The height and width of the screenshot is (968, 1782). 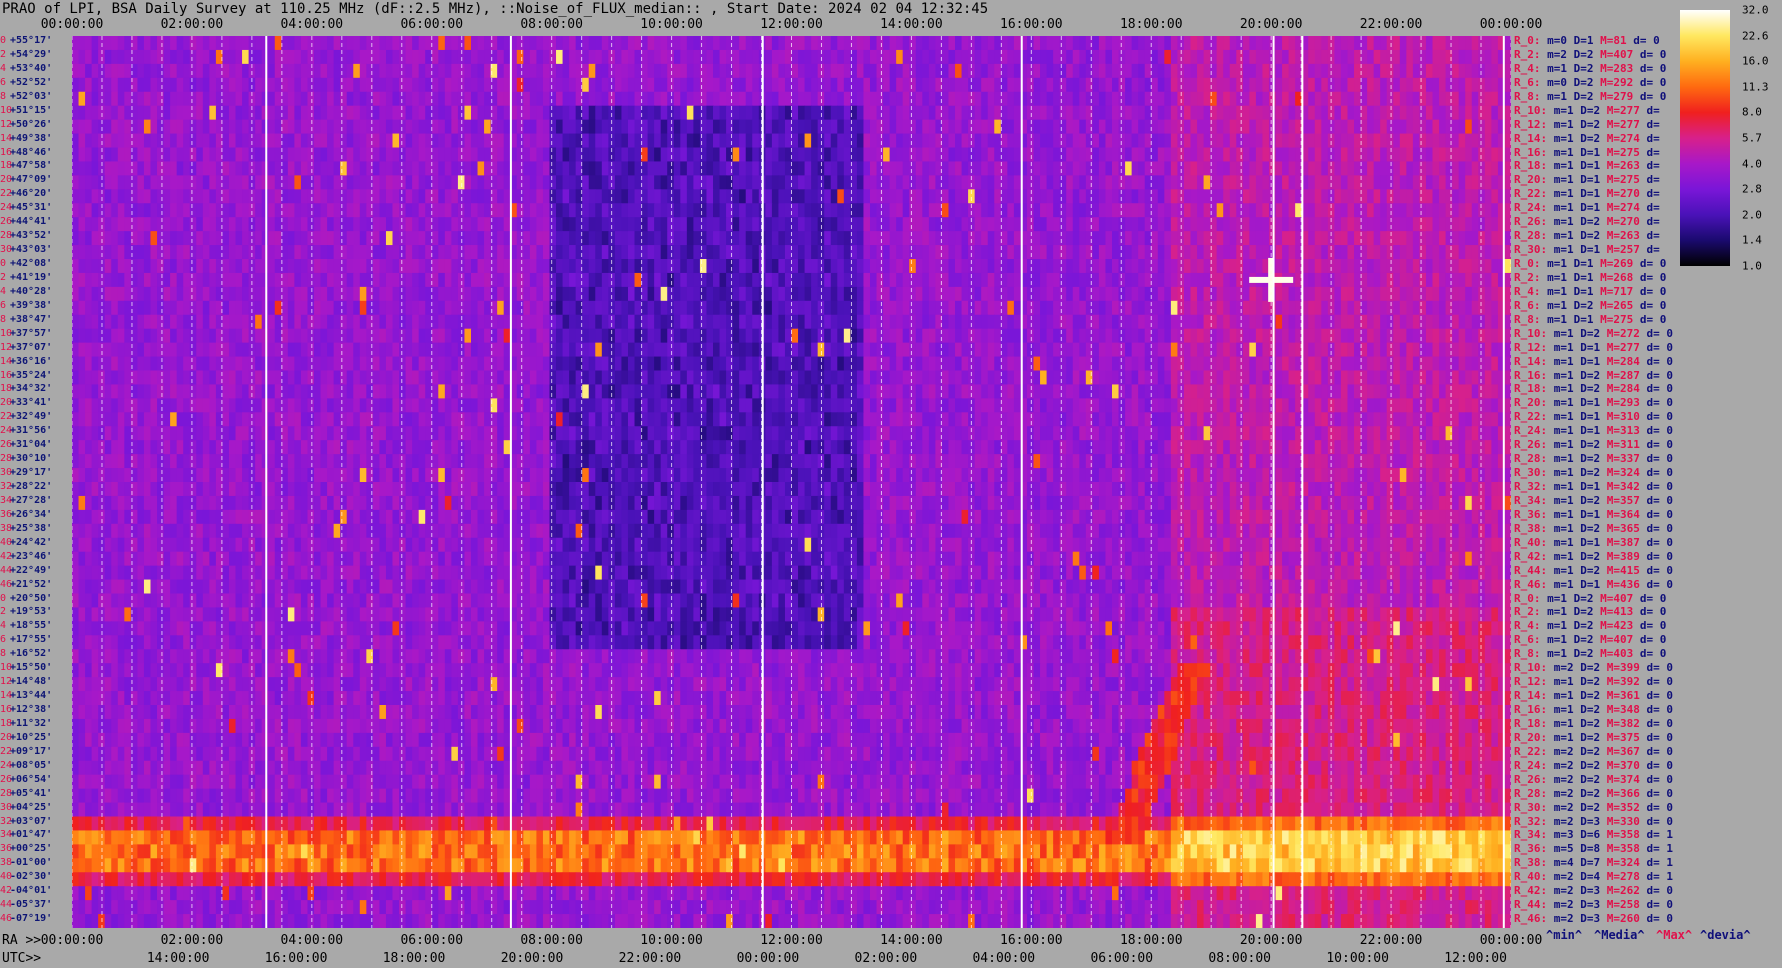 What do you see at coordinates (26, 487) in the screenshot?
I see `declination-row-label: 32+28°22'` at bounding box center [26, 487].